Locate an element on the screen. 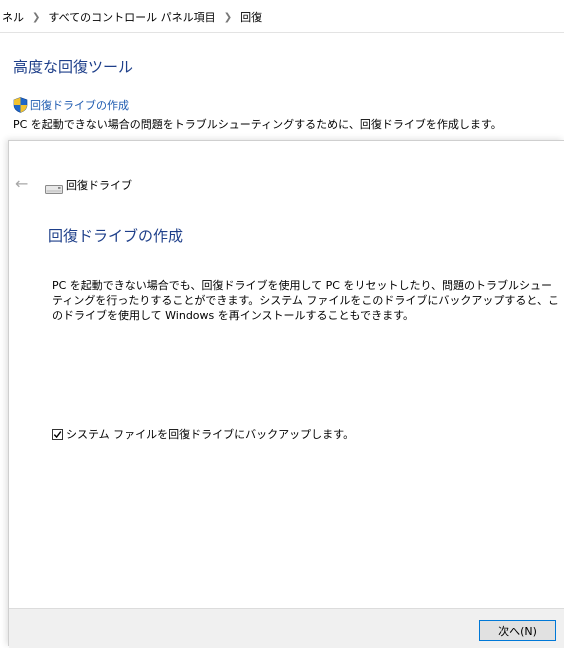 The width and height of the screenshot is (564, 648). dialog-header-title: 回復ドライブ is located at coordinates (99, 185).